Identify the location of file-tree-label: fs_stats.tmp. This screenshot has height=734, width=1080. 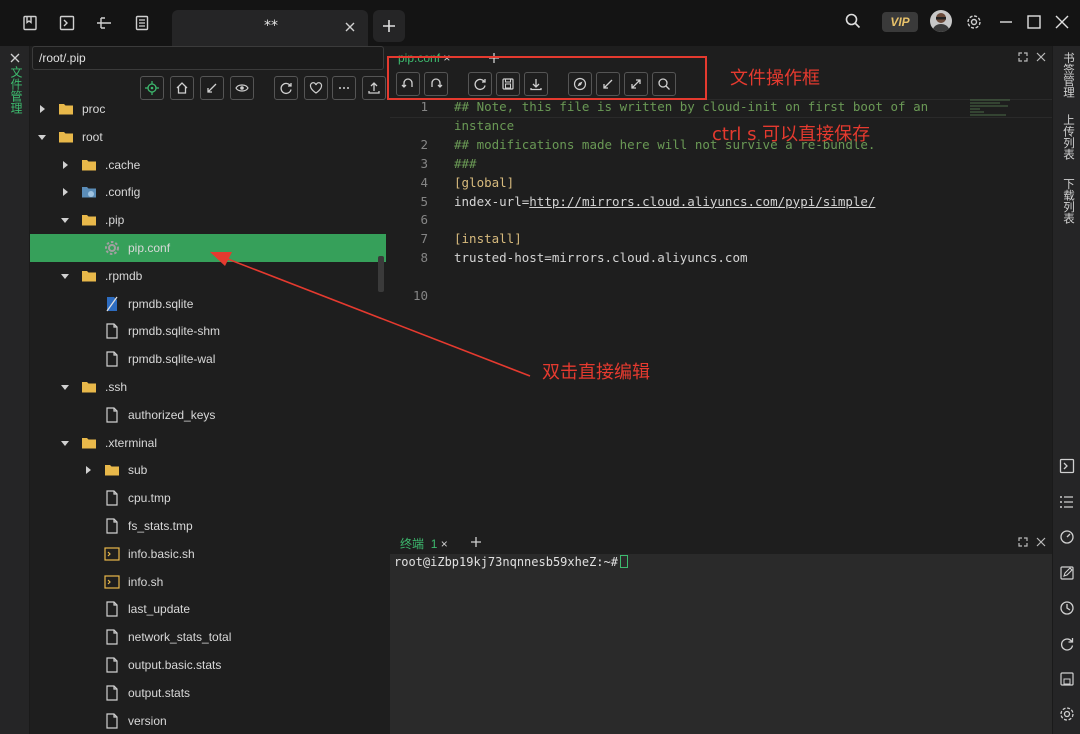
(160, 525).